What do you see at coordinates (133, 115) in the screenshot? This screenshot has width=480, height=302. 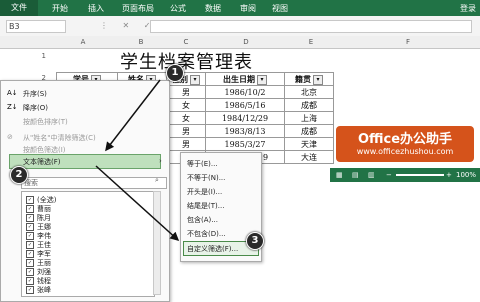 I see `arrow-to-text-filter` at bounding box center [133, 115].